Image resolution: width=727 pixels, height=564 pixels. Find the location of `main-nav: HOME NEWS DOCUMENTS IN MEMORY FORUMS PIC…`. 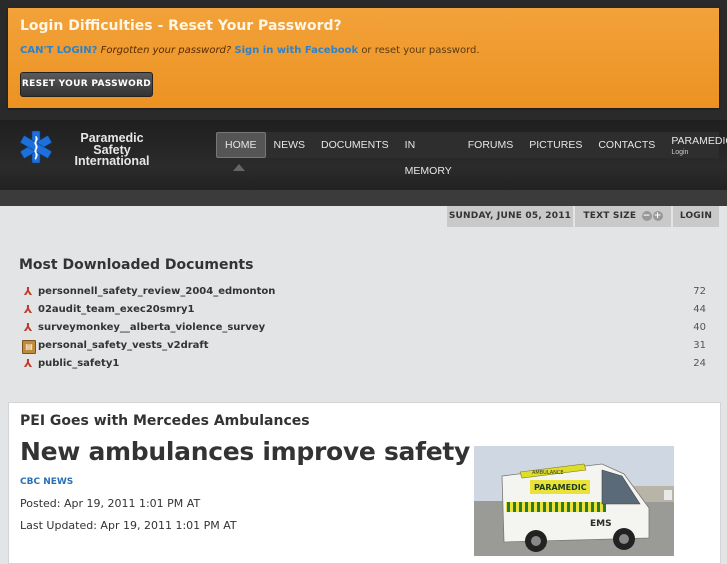

main-nav: HOME NEWS DOCUMENTS IN MEMORY FORUMS PIC… is located at coordinates (471, 154).